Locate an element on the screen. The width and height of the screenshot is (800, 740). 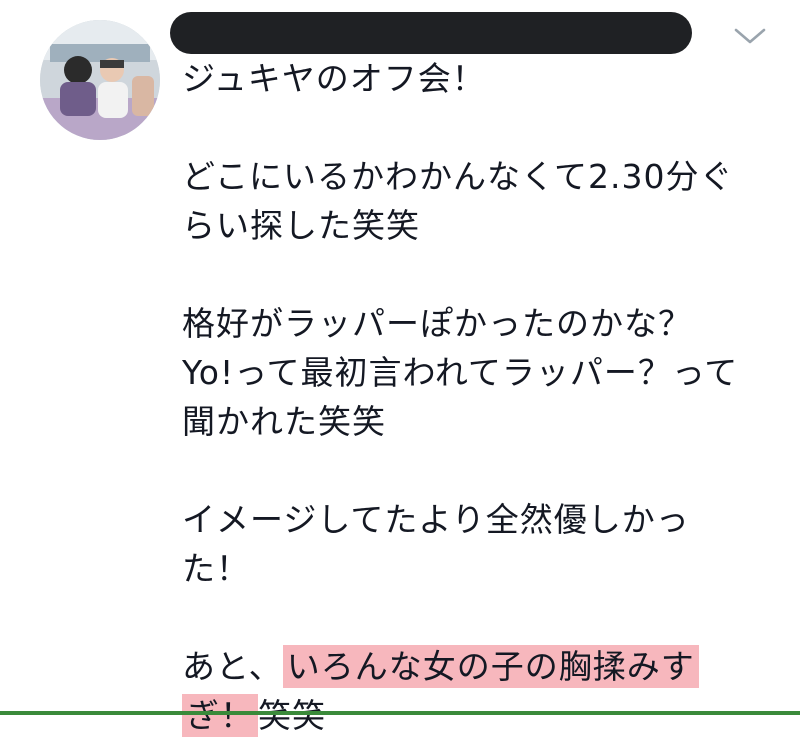
text-line: ジュキヤのオフ会！ is located at coordinates (334, 78).